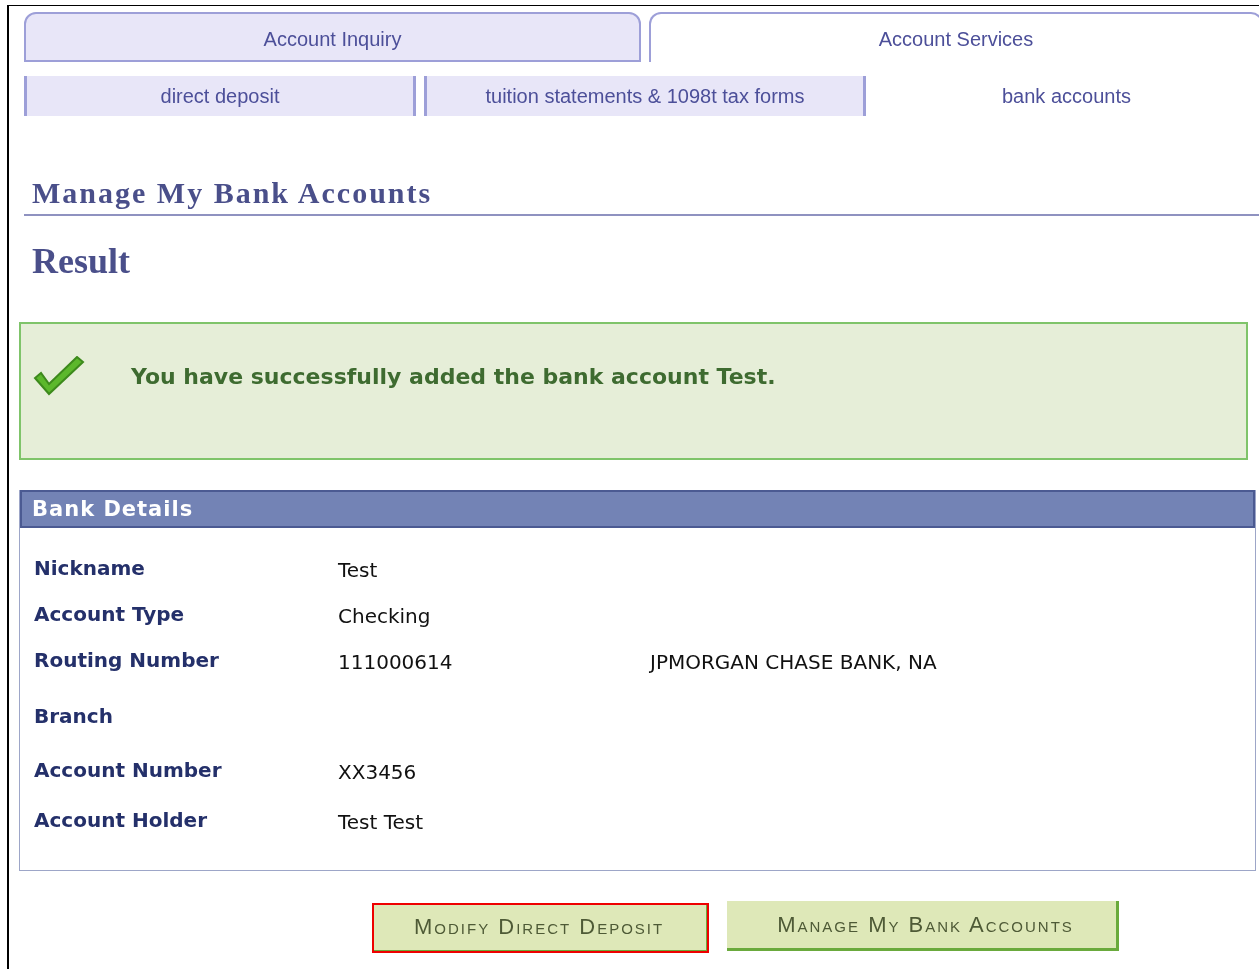 Image resolution: width=1259 pixels, height=969 pixels. Describe the element at coordinates (541, 928) in the screenshot. I see `action-button: Modify Direct Deposit` at that location.